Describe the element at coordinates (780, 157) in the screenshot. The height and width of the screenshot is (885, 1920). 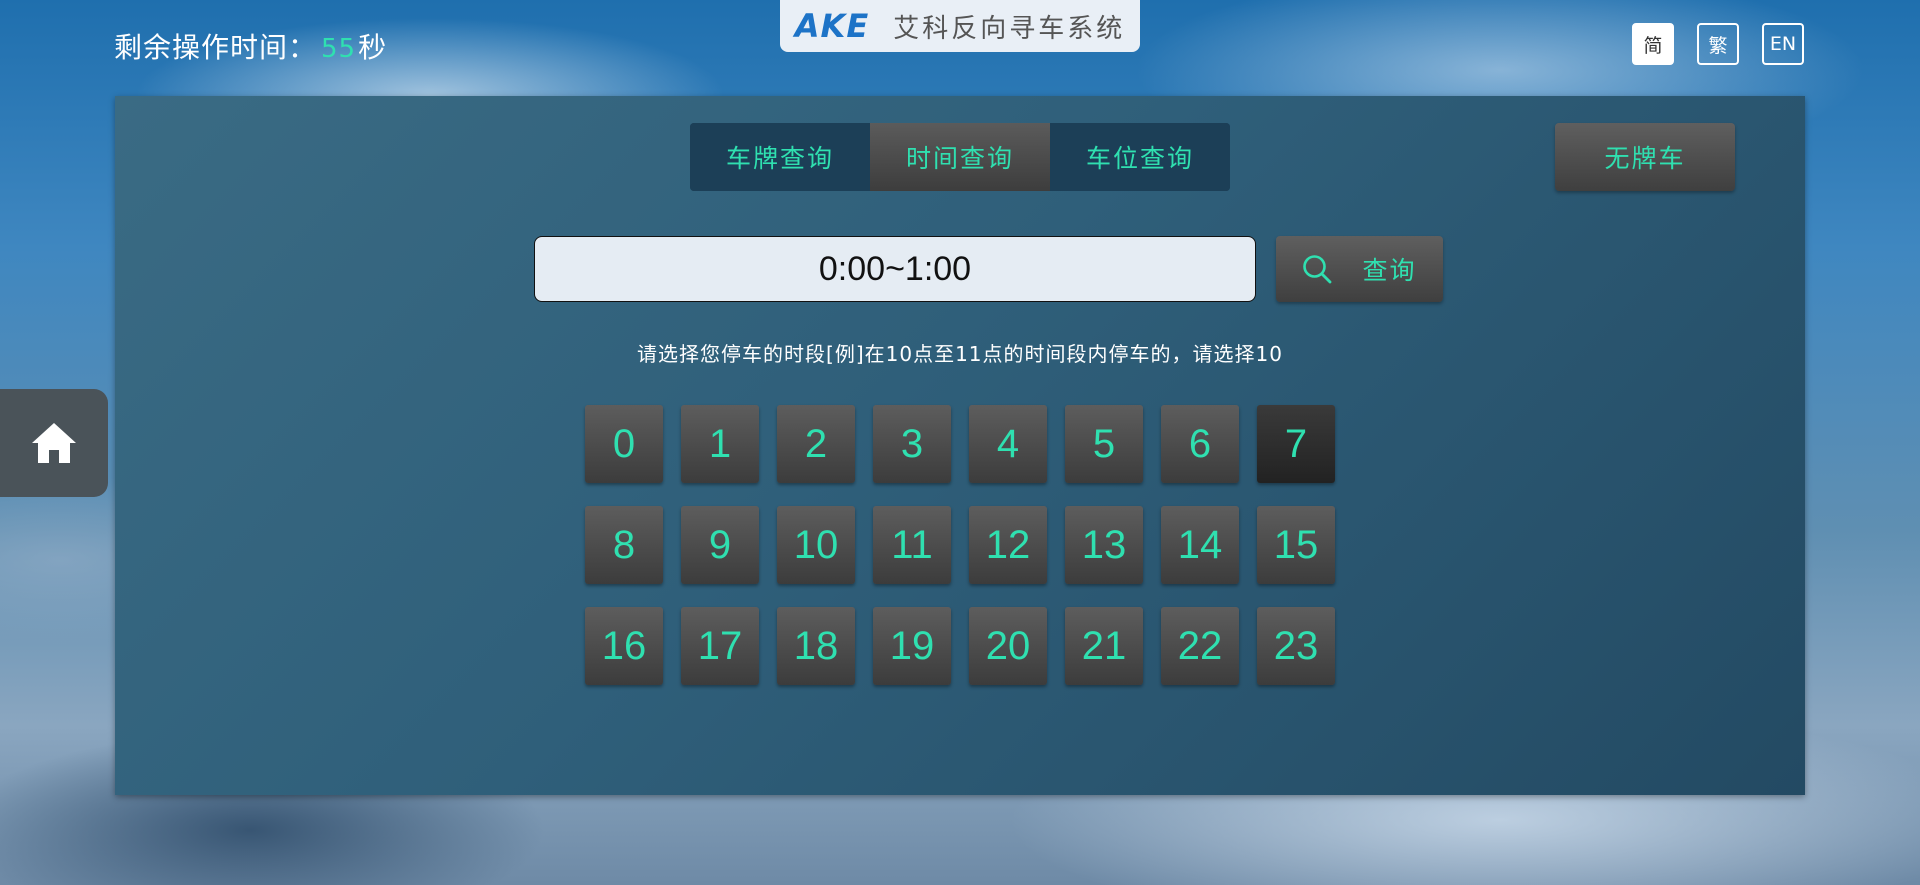
I see `tab-plate-query: 车牌查询` at that location.